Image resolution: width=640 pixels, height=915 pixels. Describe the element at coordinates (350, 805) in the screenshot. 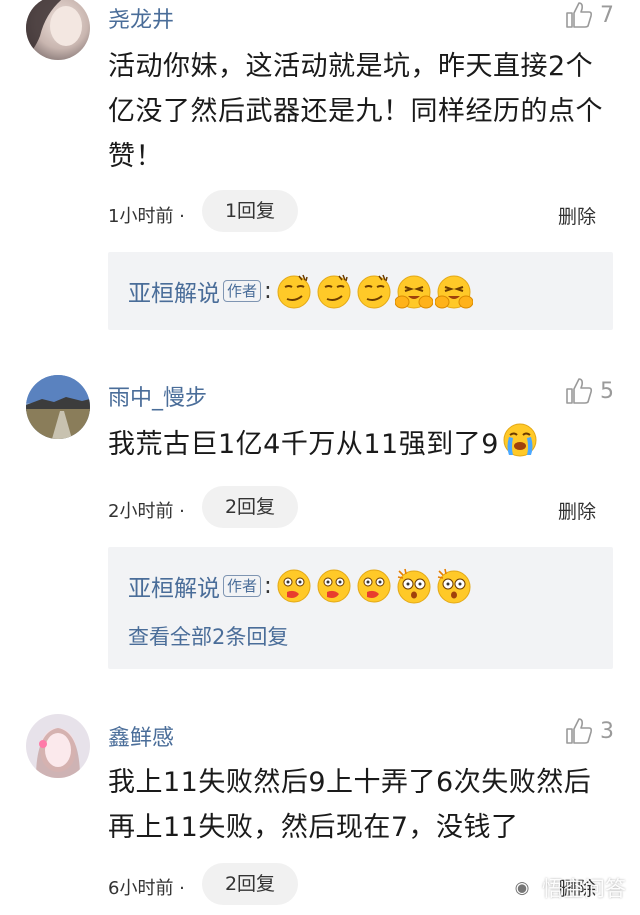

I see `comment-text: 我上11失败然后9上十弄了6次失败然后再上11失败，然后现在7，没钱了` at that location.